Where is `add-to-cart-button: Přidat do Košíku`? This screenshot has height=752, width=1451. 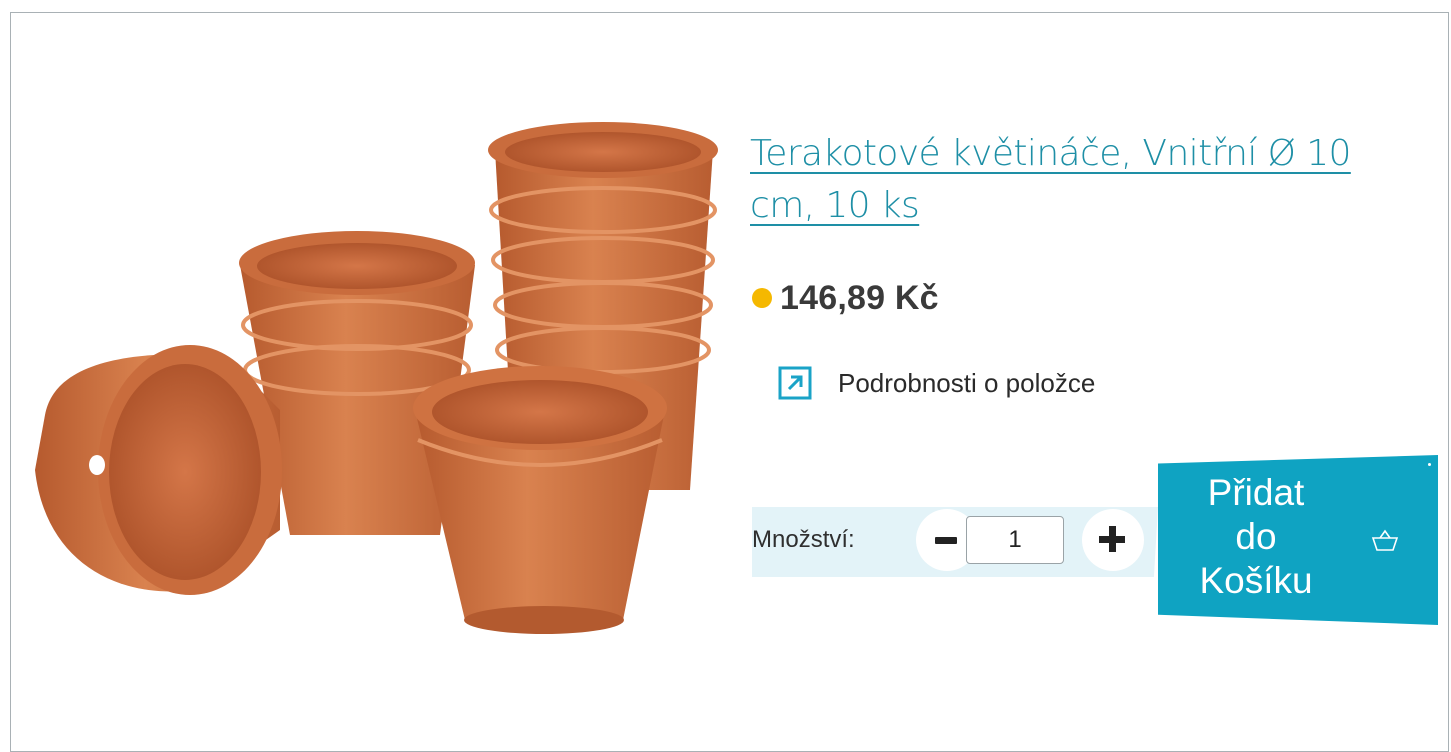 add-to-cart-button: Přidat do Košíku is located at coordinates (1298, 540).